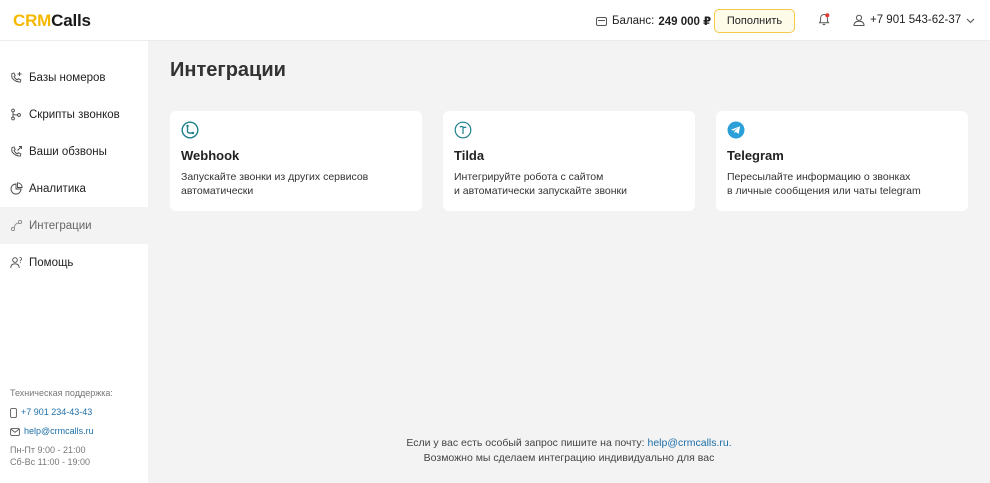  What do you see at coordinates (68, 151) in the screenshot?
I see `sidebar-item-label: Ваши обзвоны` at bounding box center [68, 151].